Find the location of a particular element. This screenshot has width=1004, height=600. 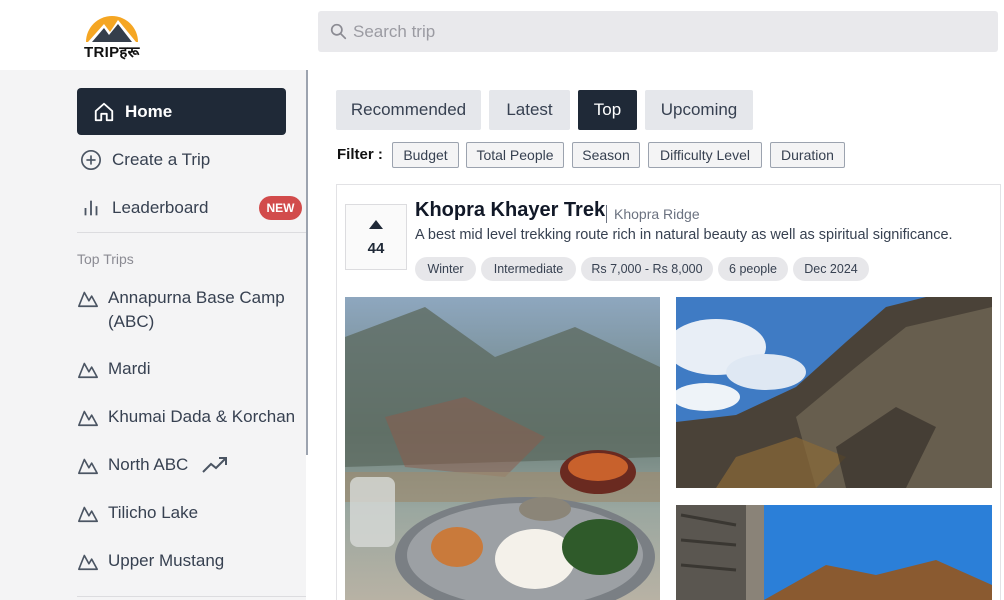

new-badge: NEW is located at coordinates (280, 208).